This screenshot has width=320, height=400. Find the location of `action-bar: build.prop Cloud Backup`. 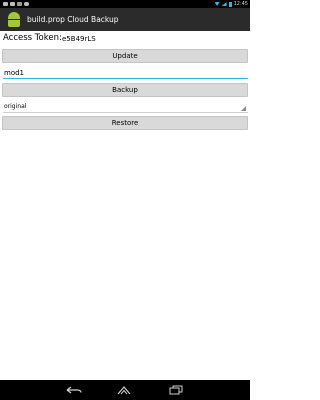

action-bar: build.prop Cloud Backup is located at coordinates (125, 19).